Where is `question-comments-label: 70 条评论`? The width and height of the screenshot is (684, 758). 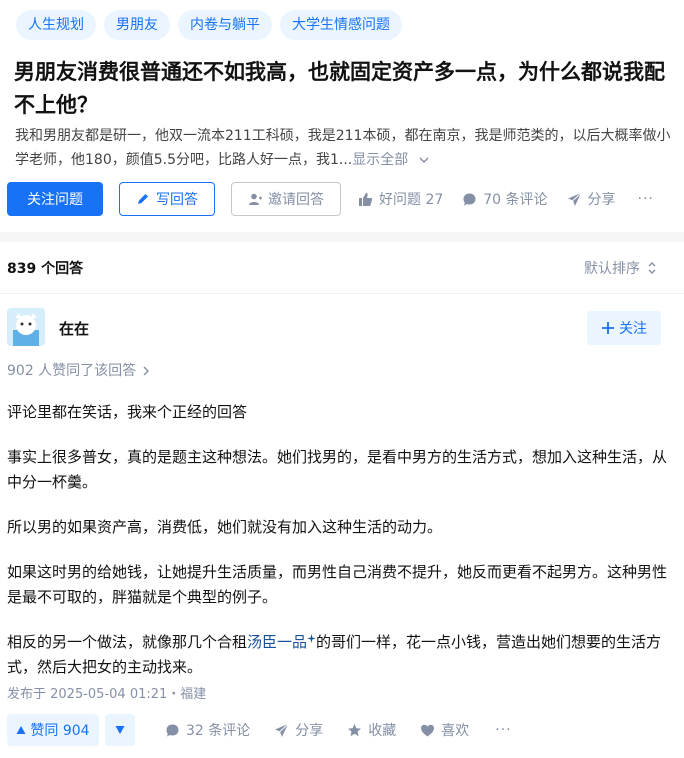
question-comments-label: 70 条评论 is located at coordinates (515, 200).